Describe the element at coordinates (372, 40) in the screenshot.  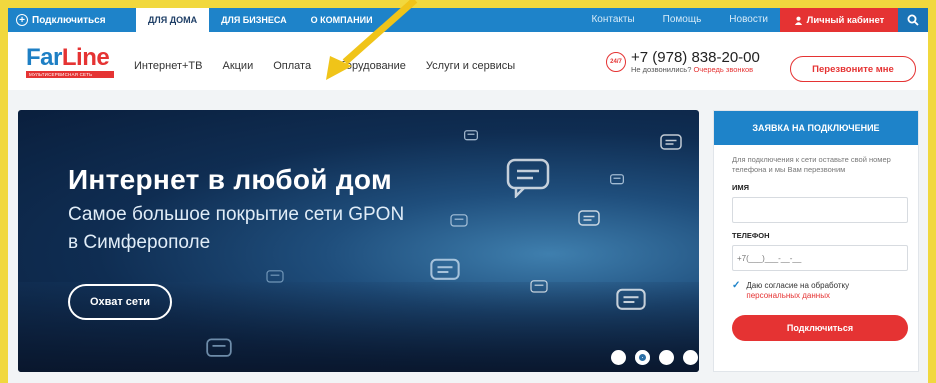
I see `annotation-arrow-icon` at that location.